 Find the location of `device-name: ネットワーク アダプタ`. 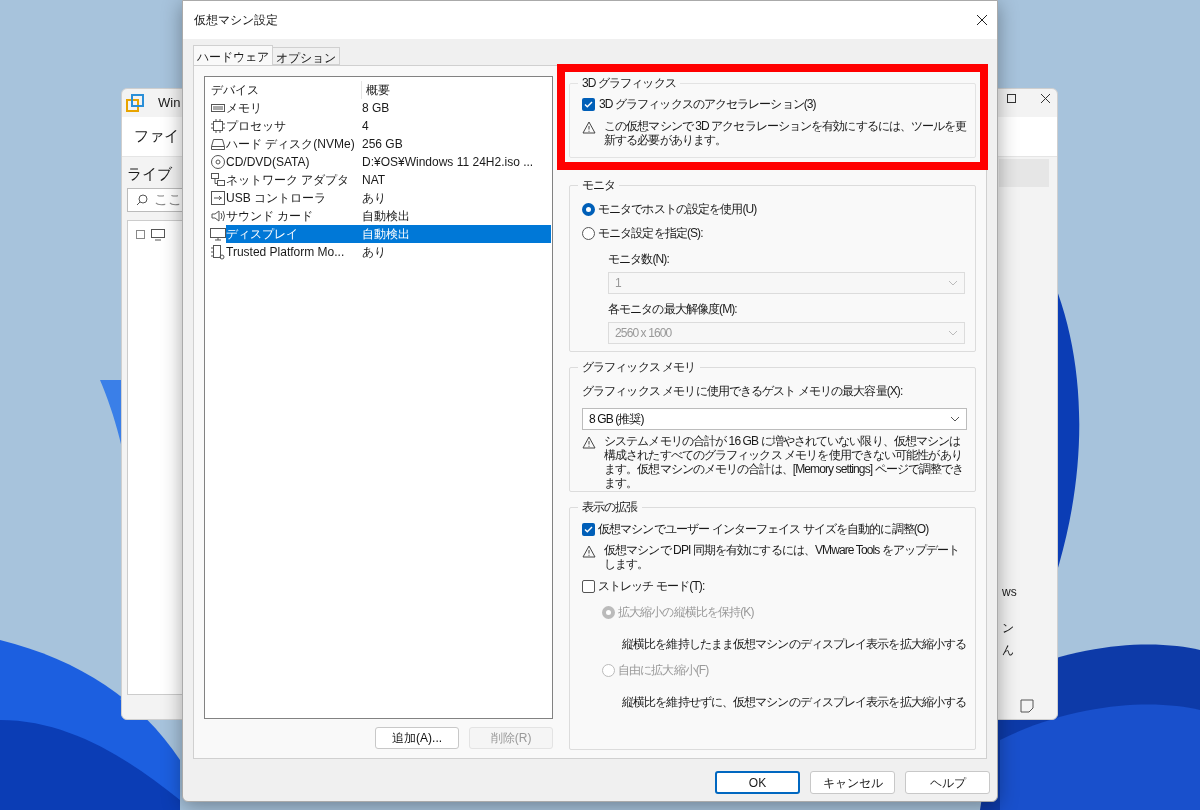

device-name: ネットワーク アダプタ is located at coordinates (288, 180).